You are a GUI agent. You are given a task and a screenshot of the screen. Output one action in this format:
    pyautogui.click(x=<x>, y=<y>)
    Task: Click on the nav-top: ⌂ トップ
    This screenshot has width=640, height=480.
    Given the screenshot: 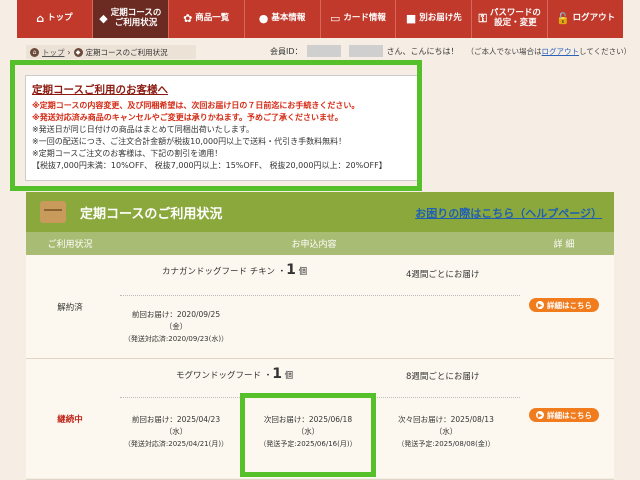 What is the action you would take?
    pyautogui.click(x=55, y=19)
    